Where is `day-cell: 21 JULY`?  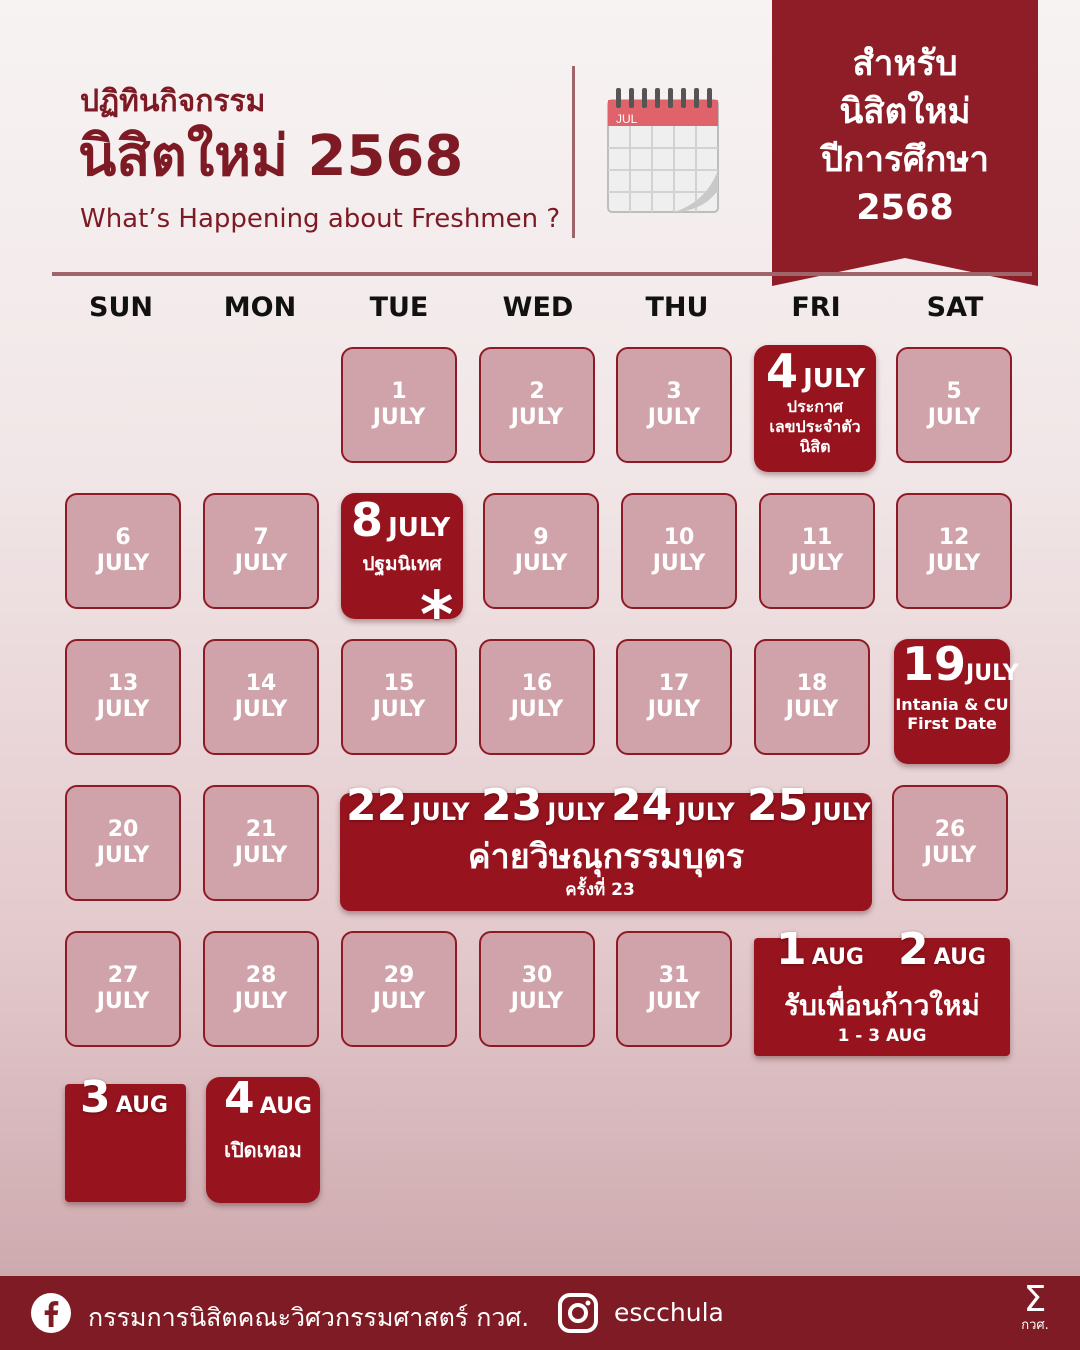 day-cell: 21 JULY is located at coordinates (261, 843).